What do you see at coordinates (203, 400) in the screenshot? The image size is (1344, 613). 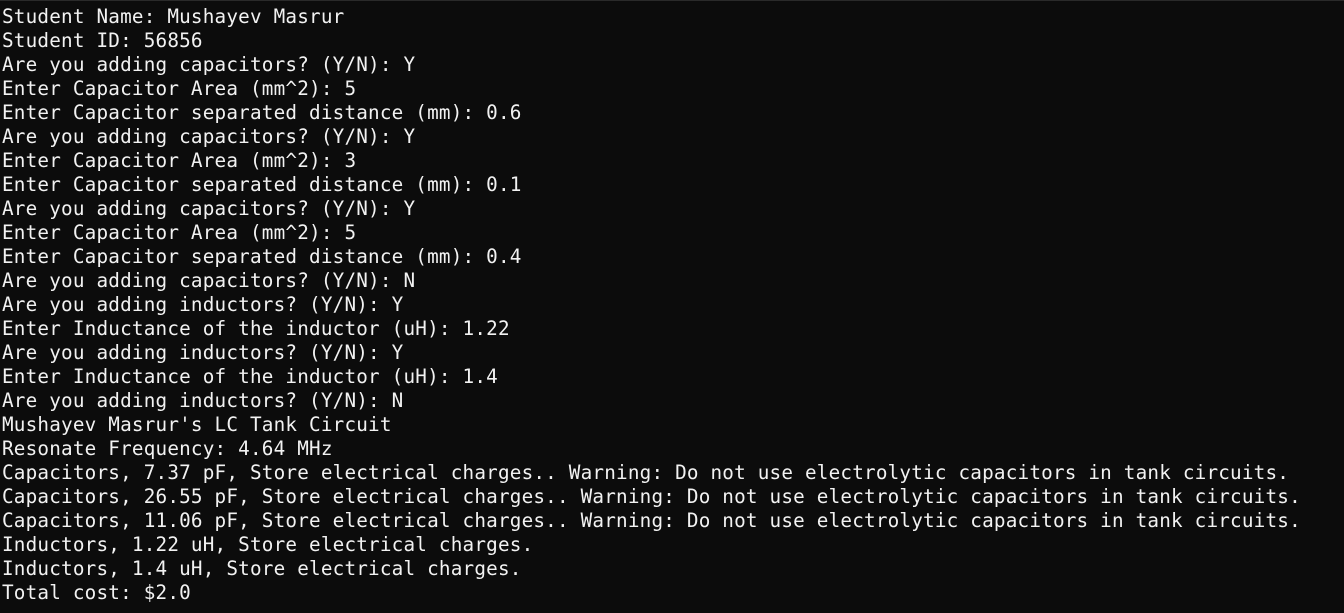 I see `output-line: Are you adding inductors? (Y/N): N` at bounding box center [203, 400].